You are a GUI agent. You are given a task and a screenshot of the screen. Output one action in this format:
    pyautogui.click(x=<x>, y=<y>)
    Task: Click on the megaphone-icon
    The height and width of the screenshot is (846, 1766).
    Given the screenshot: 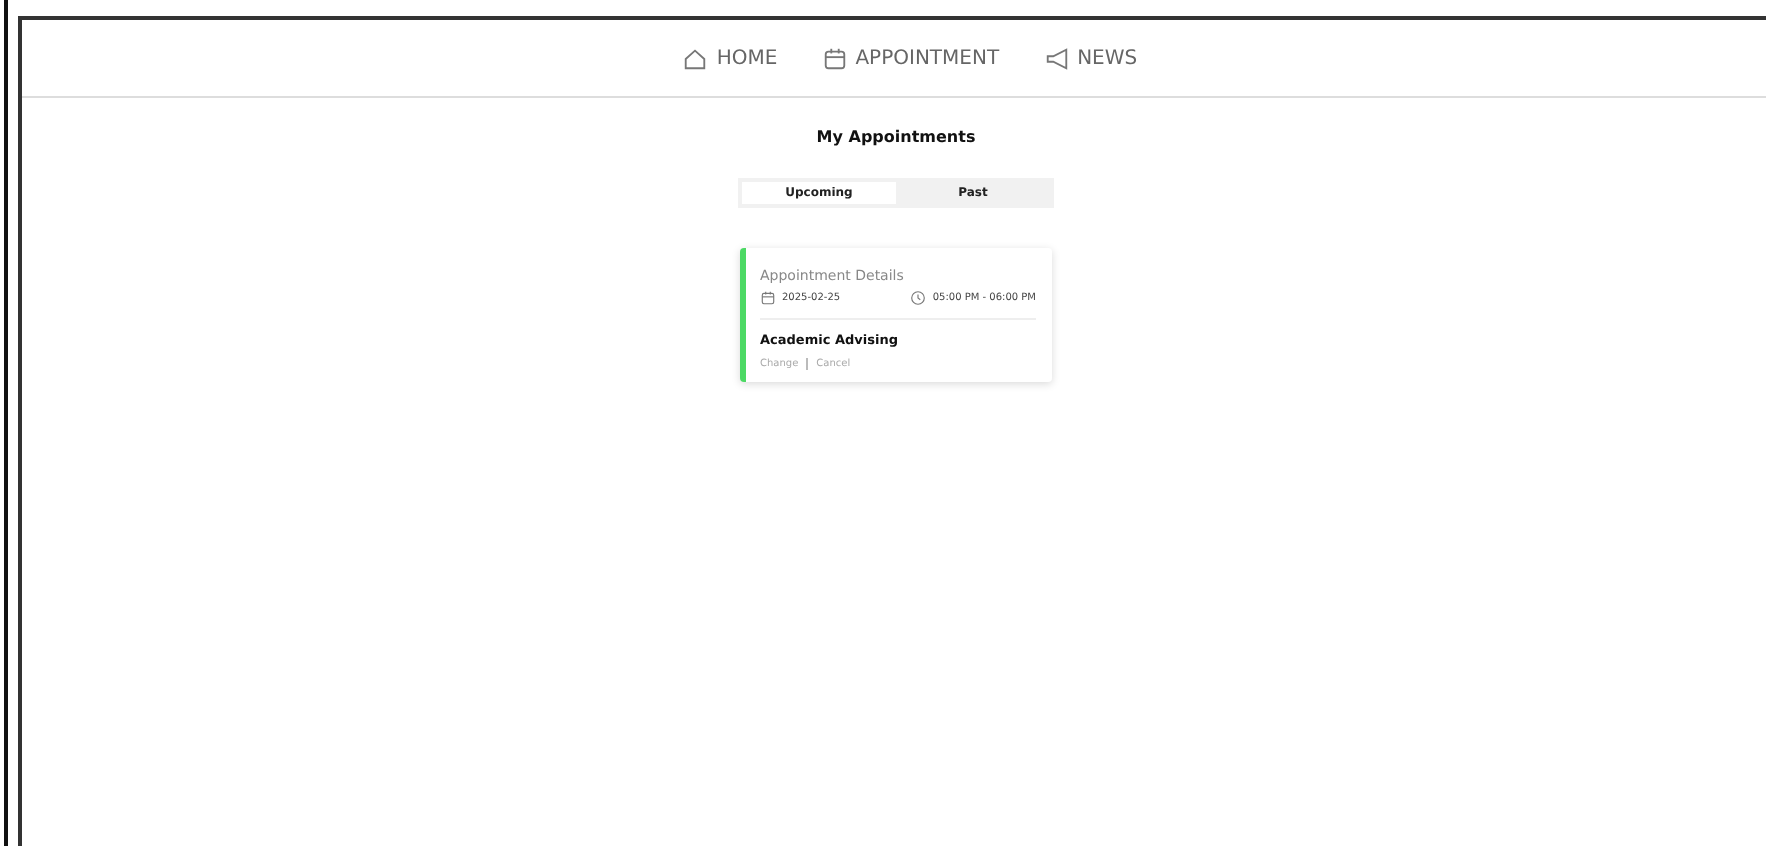 What is the action you would take?
    pyautogui.click(x=1056, y=58)
    